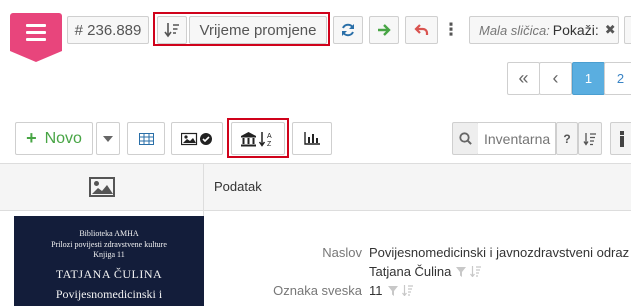 The image size is (631, 306). I want to click on page-number: 2, so click(620, 78).